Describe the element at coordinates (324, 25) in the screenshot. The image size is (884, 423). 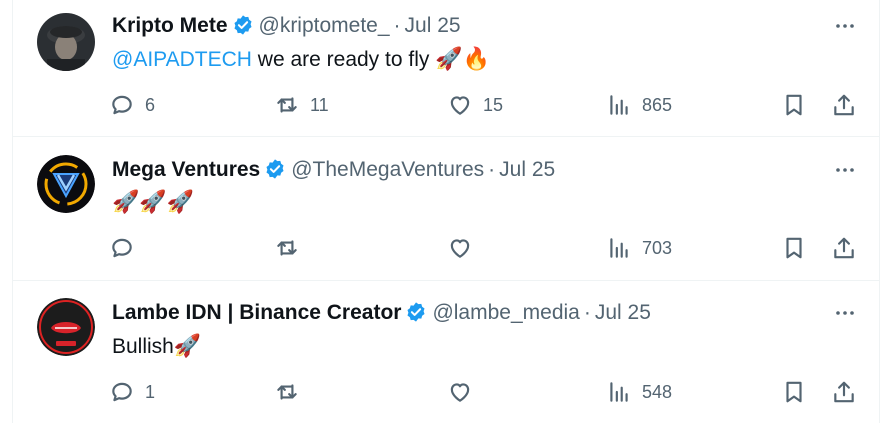
I see `author-handle: @kriptomete_` at that location.